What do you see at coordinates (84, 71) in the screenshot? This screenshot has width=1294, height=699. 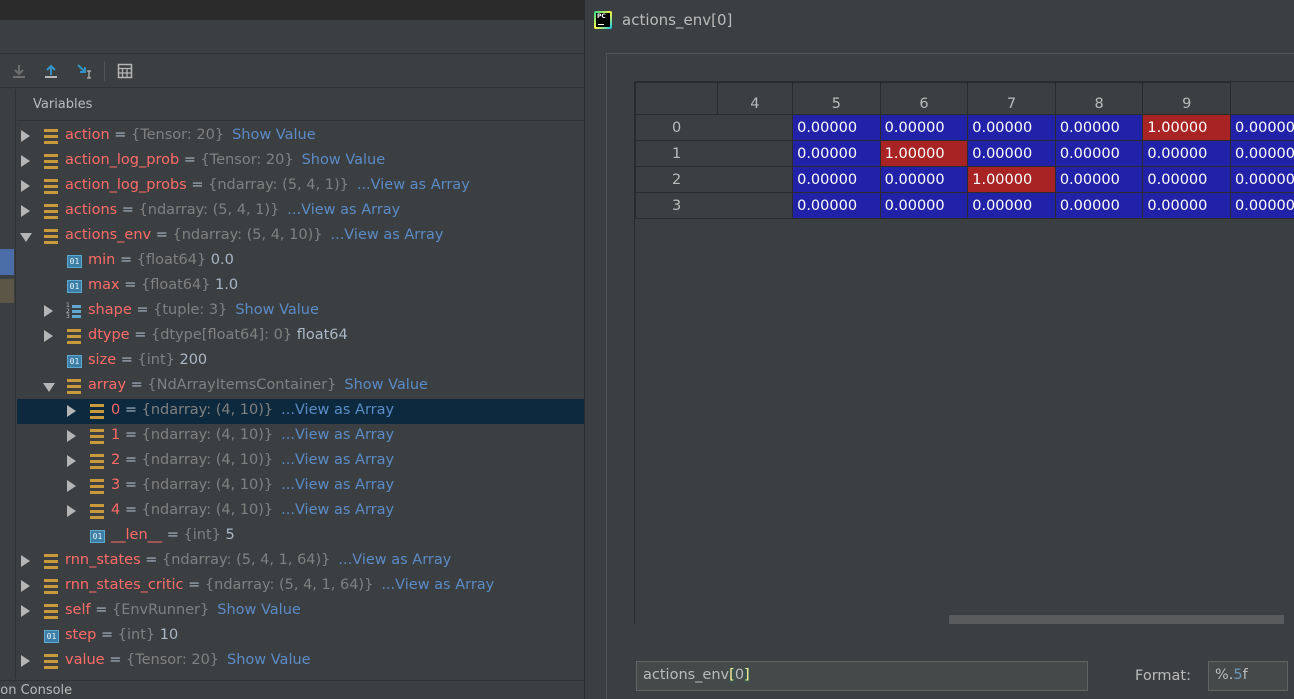 I see `step-into-cursor-icon` at bounding box center [84, 71].